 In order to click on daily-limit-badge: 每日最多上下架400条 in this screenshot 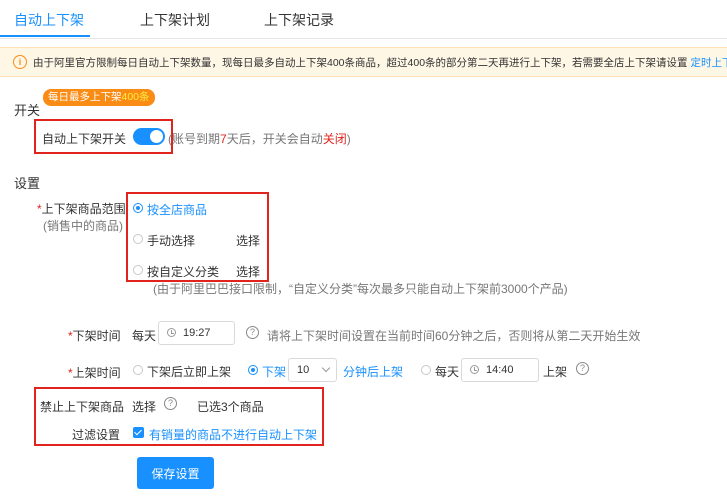, I will do `click(99, 97)`.